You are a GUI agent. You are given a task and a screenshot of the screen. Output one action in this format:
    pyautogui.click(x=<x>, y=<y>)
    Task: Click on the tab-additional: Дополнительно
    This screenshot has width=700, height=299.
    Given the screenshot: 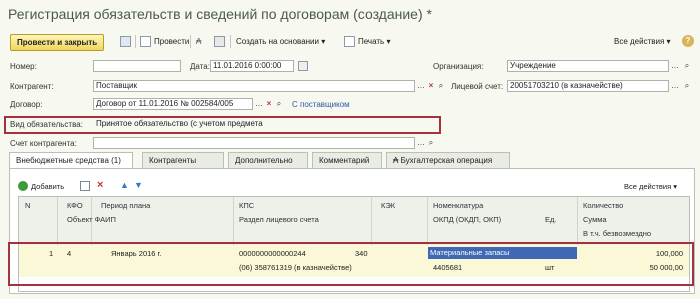 What is the action you would take?
    pyautogui.click(x=268, y=160)
    